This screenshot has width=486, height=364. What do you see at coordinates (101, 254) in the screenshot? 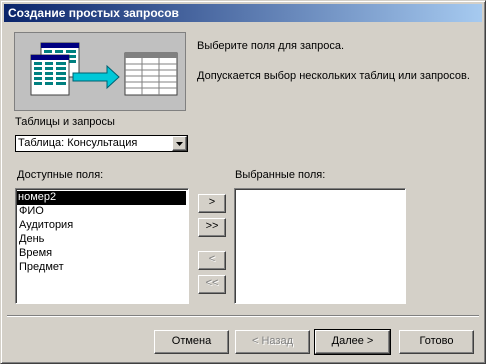
I see `list-item: Время` at bounding box center [101, 254].